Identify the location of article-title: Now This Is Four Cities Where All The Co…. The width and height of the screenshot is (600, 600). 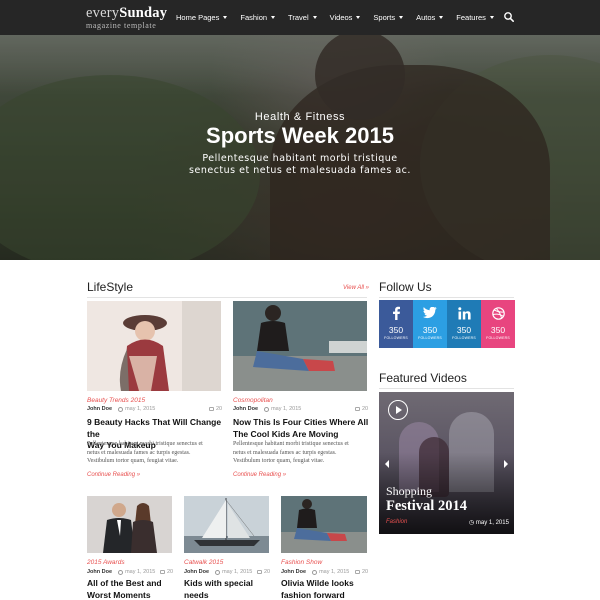
(303, 428).